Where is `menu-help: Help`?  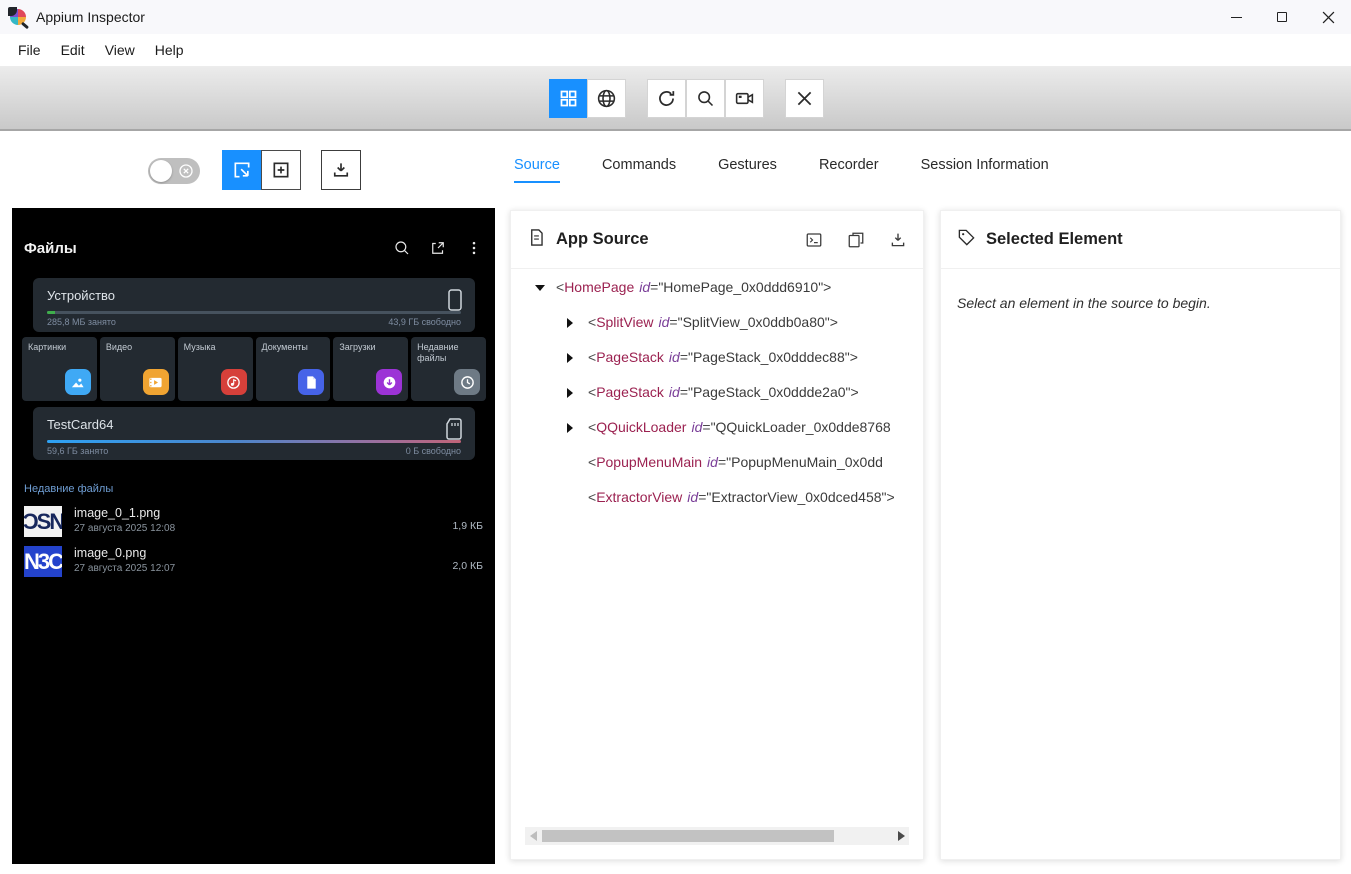
menu-help: Help is located at coordinates (169, 50).